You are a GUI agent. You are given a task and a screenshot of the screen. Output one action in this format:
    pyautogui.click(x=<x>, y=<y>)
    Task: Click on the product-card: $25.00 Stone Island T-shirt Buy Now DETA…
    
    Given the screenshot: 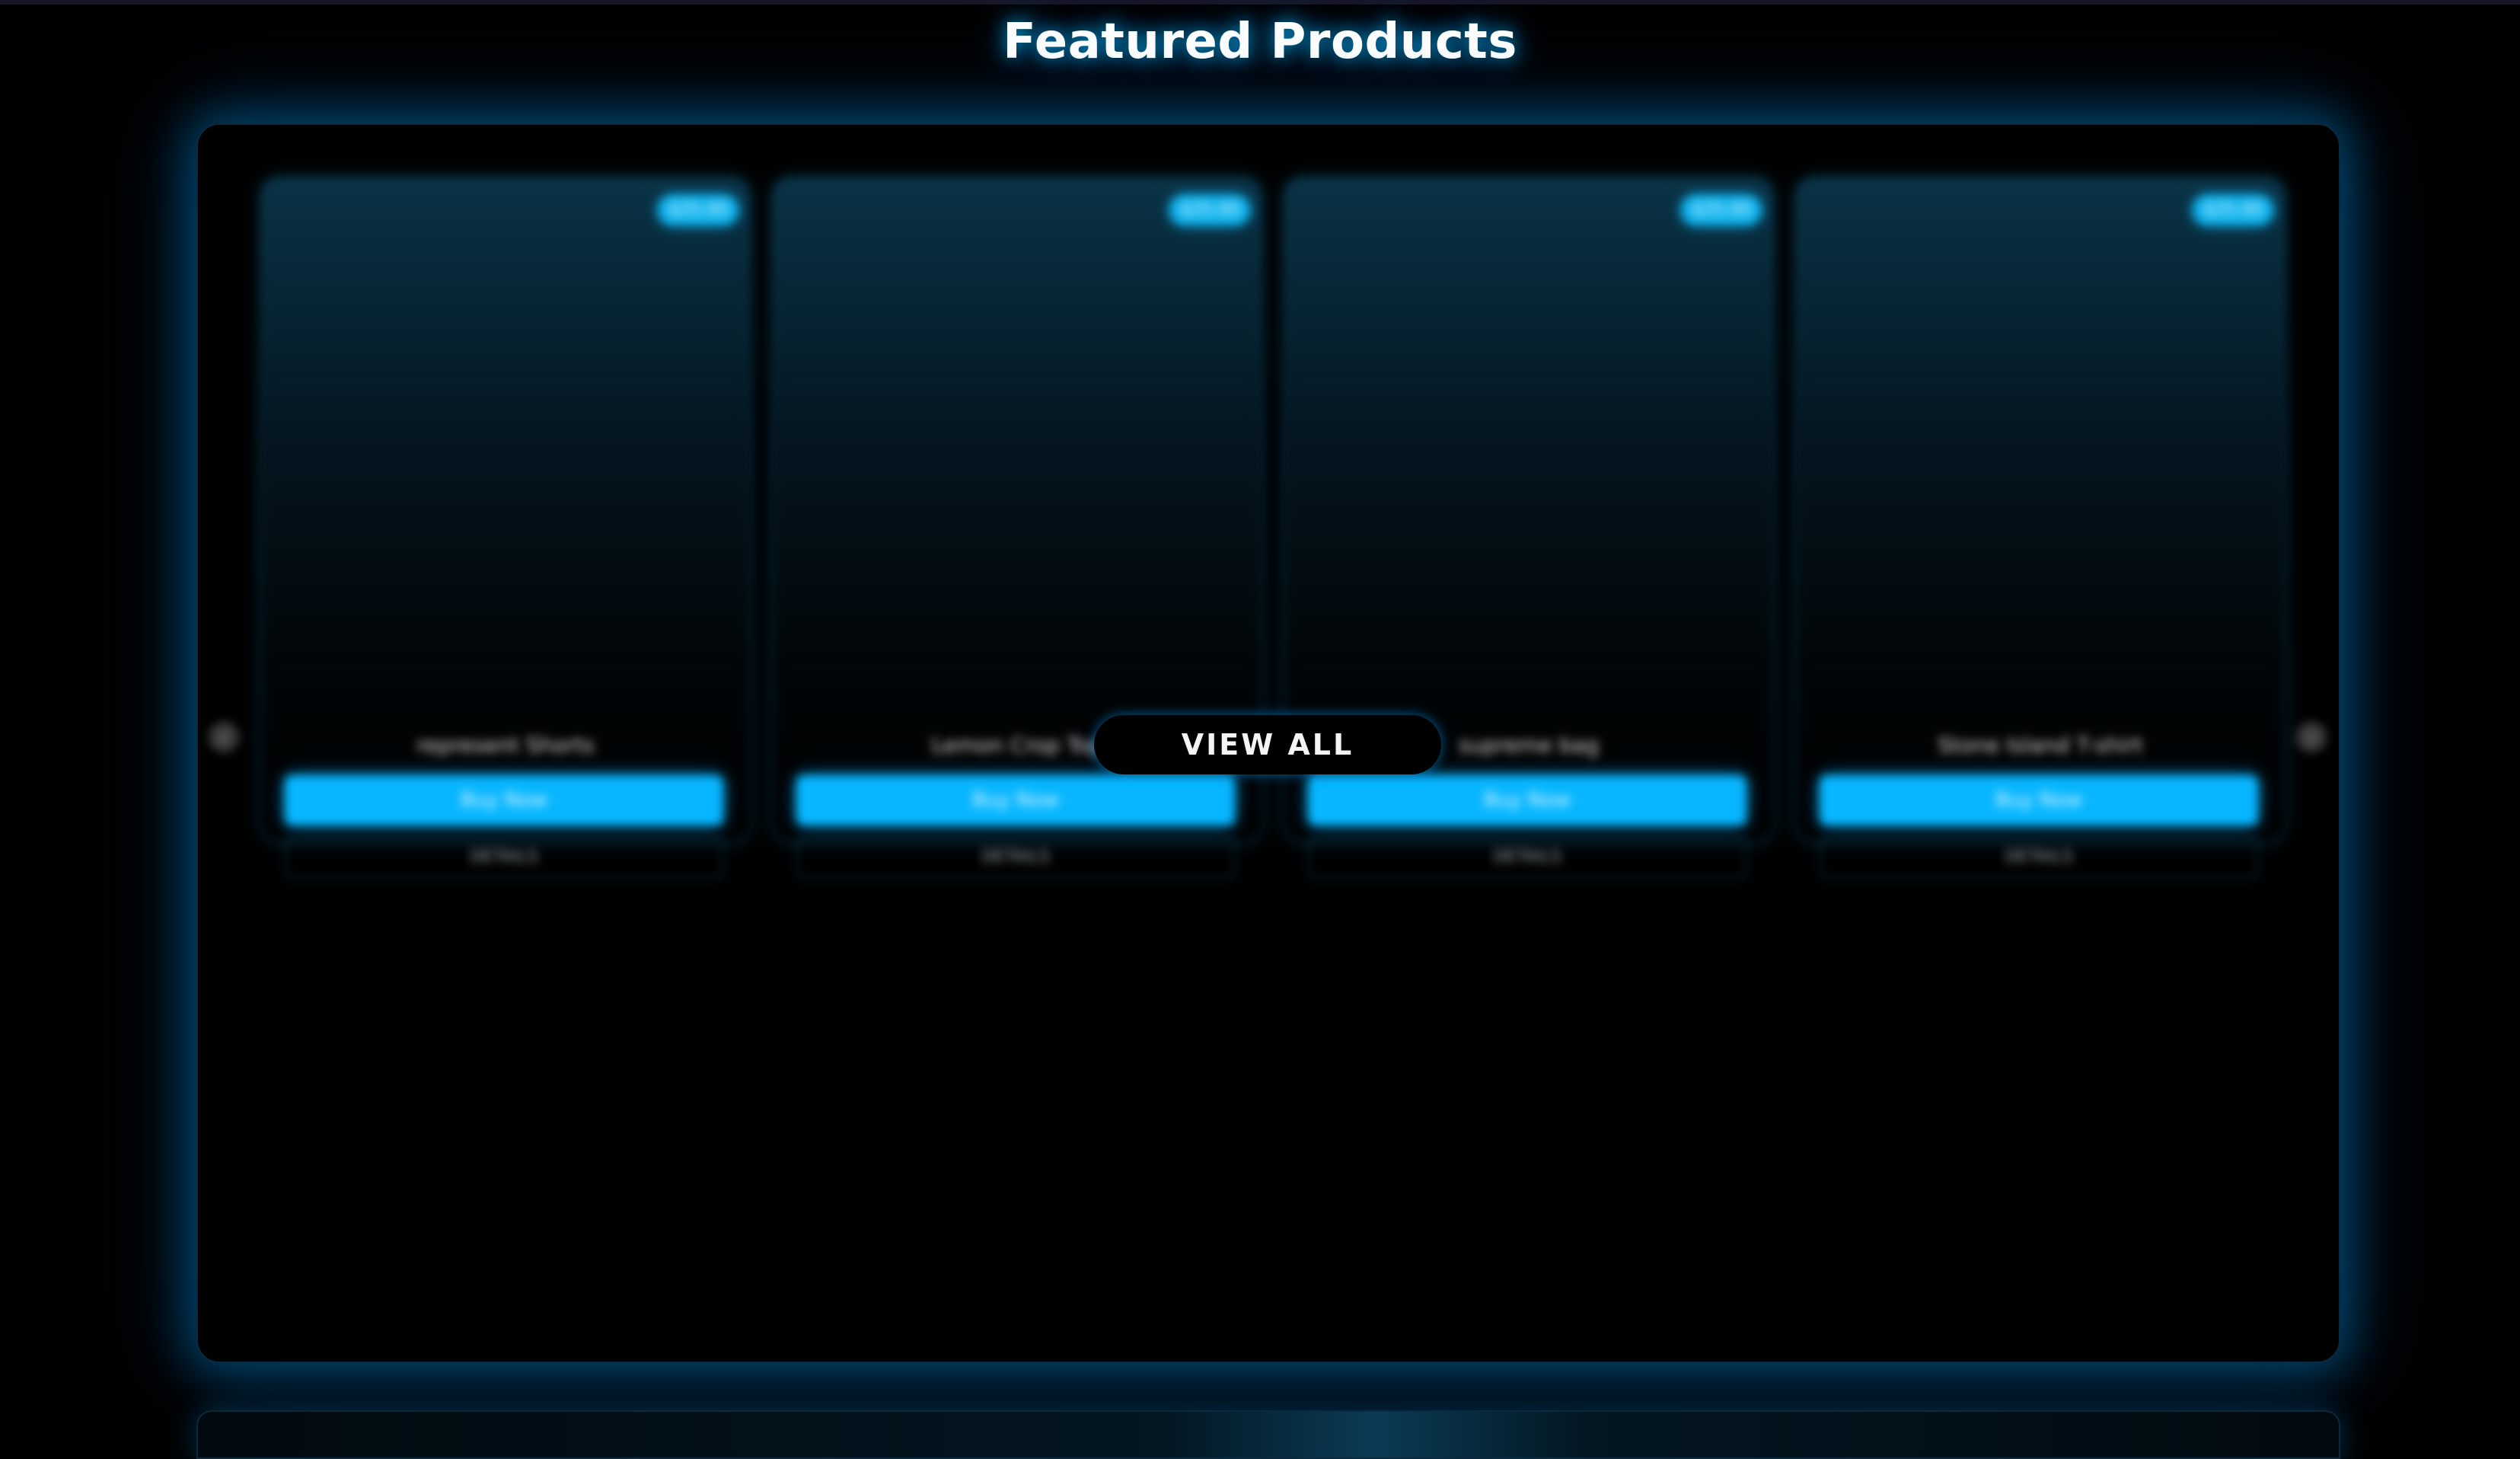 What is the action you would take?
    pyautogui.click(x=2040, y=528)
    